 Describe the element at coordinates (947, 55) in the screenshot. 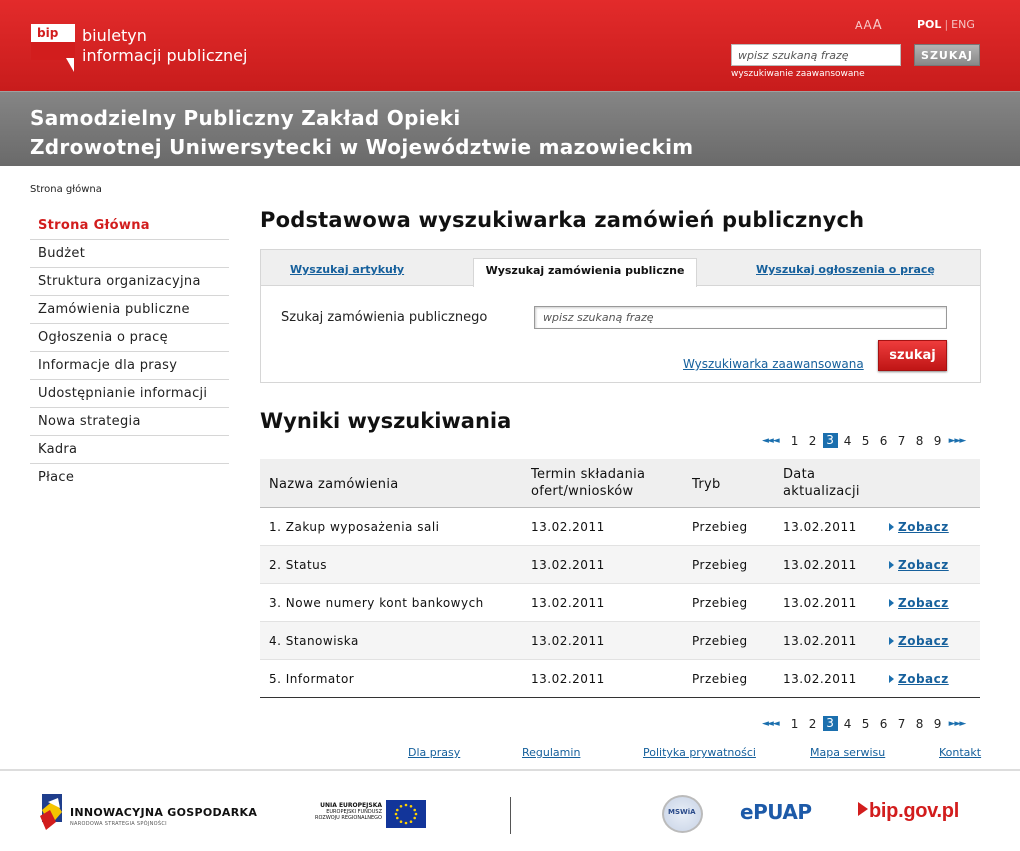

I see `top-search-button: SZUKAJ` at that location.